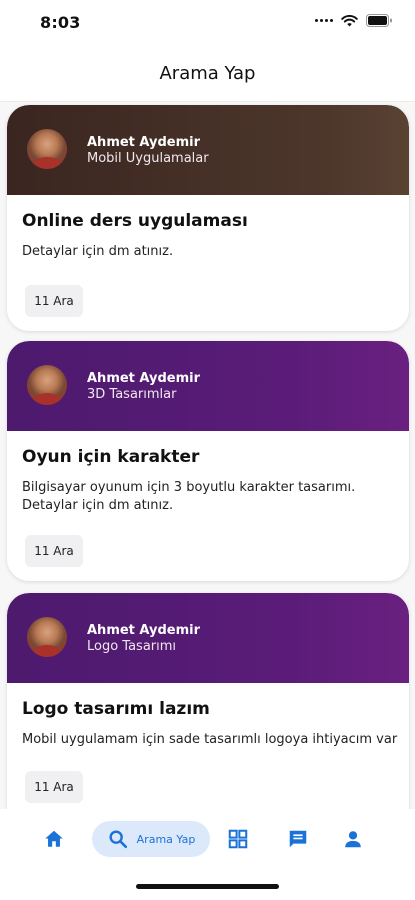  I want to click on status-icons, so click(354, 20).